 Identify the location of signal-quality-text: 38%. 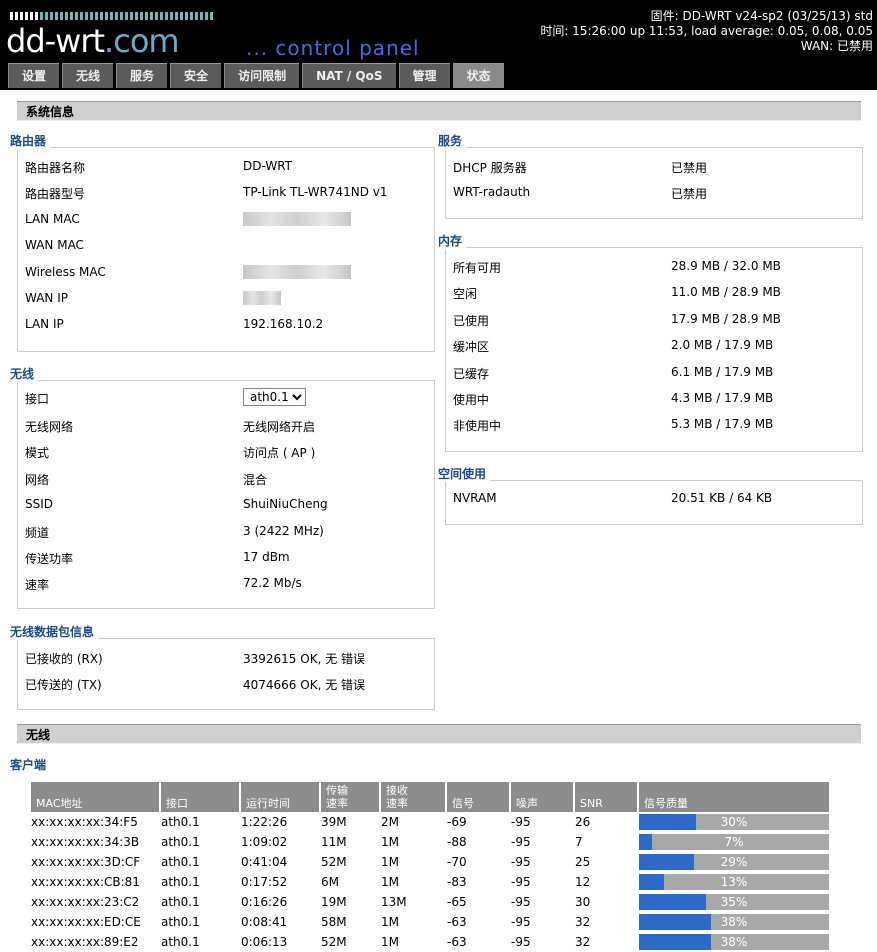
(734, 942).